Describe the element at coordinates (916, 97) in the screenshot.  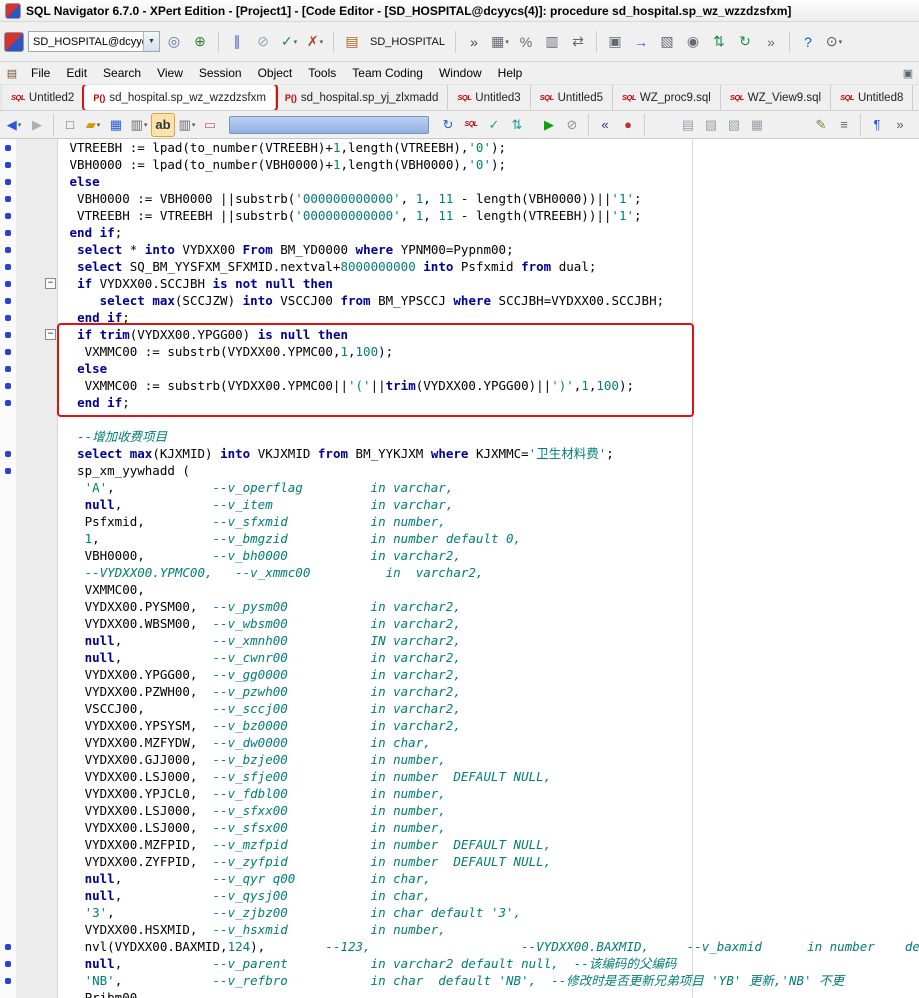
I see `tab-unt: SQLUnt` at that location.